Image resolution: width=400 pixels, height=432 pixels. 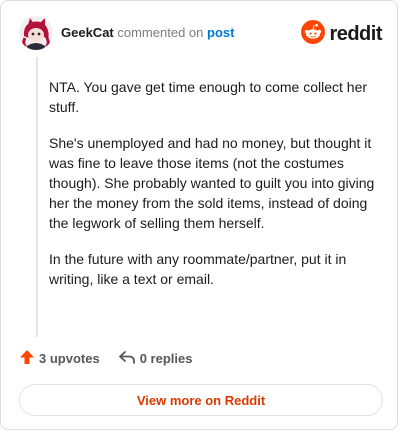 What do you see at coordinates (37, 197) in the screenshot?
I see `thread-line` at bounding box center [37, 197].